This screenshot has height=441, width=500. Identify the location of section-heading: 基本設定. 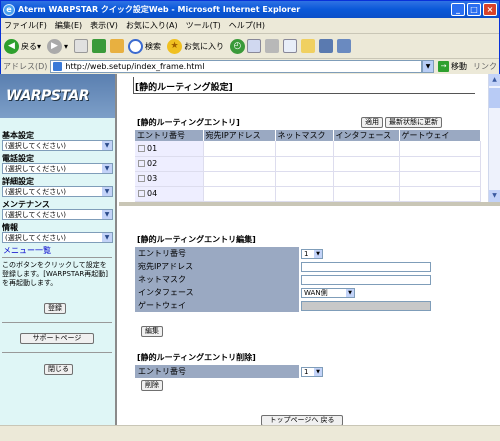
(18, 135).